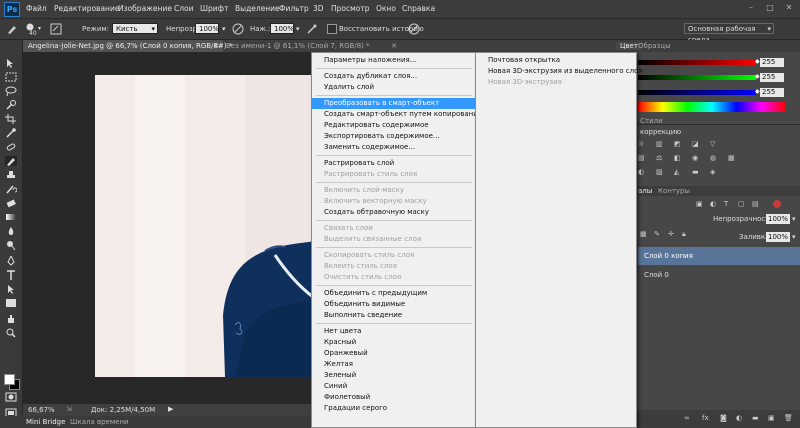 The image size is (800, 428). What do you see at coordinates (145, 8) in the screenshot?
I see `menu-image: Изображение` at bounding box center [145, 8].